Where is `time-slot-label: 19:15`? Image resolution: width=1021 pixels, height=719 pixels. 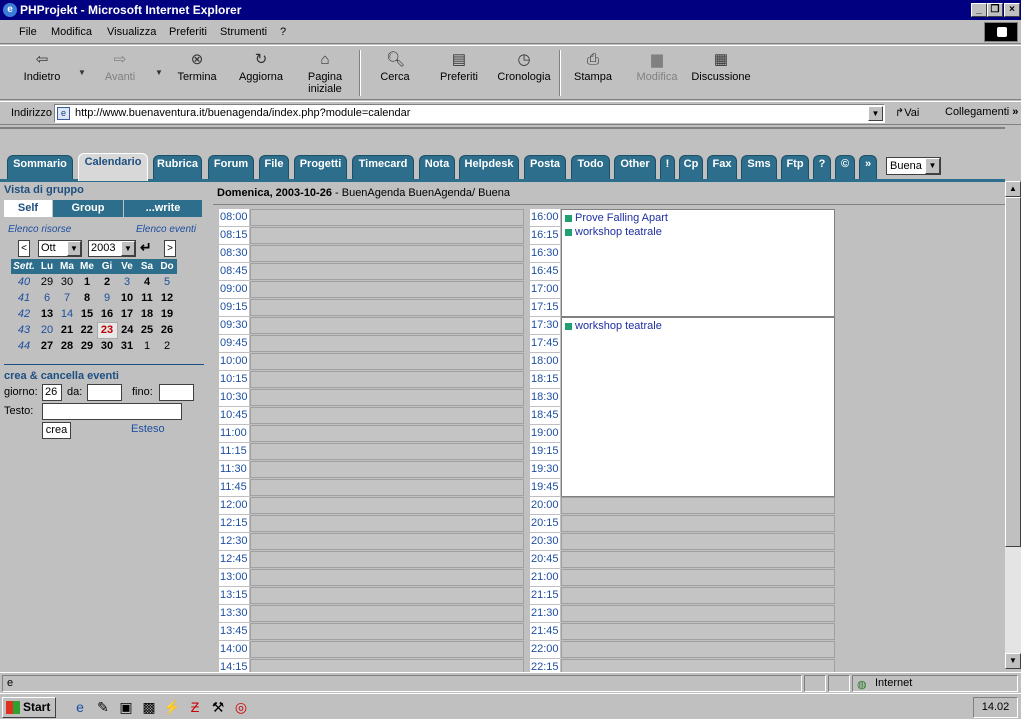
time-slot-label: 19:15 is located at coordinates (545, 451).